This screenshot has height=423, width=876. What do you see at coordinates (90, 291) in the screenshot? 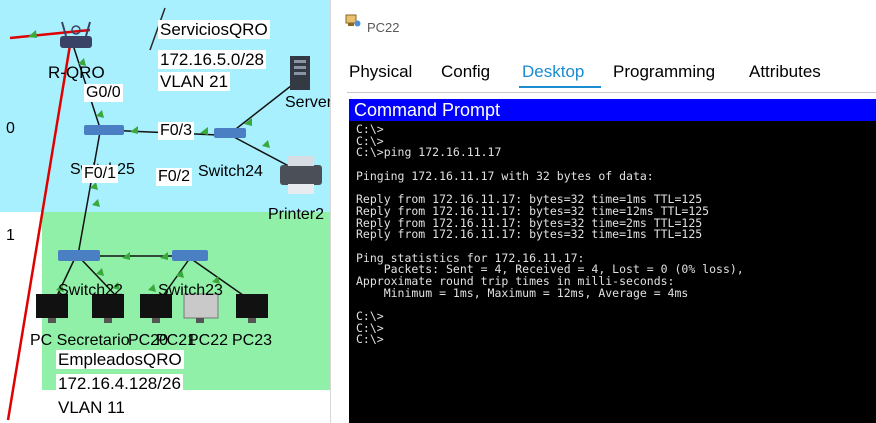
I see `switch22-label: Switch22` at bounding box center [90, 291].